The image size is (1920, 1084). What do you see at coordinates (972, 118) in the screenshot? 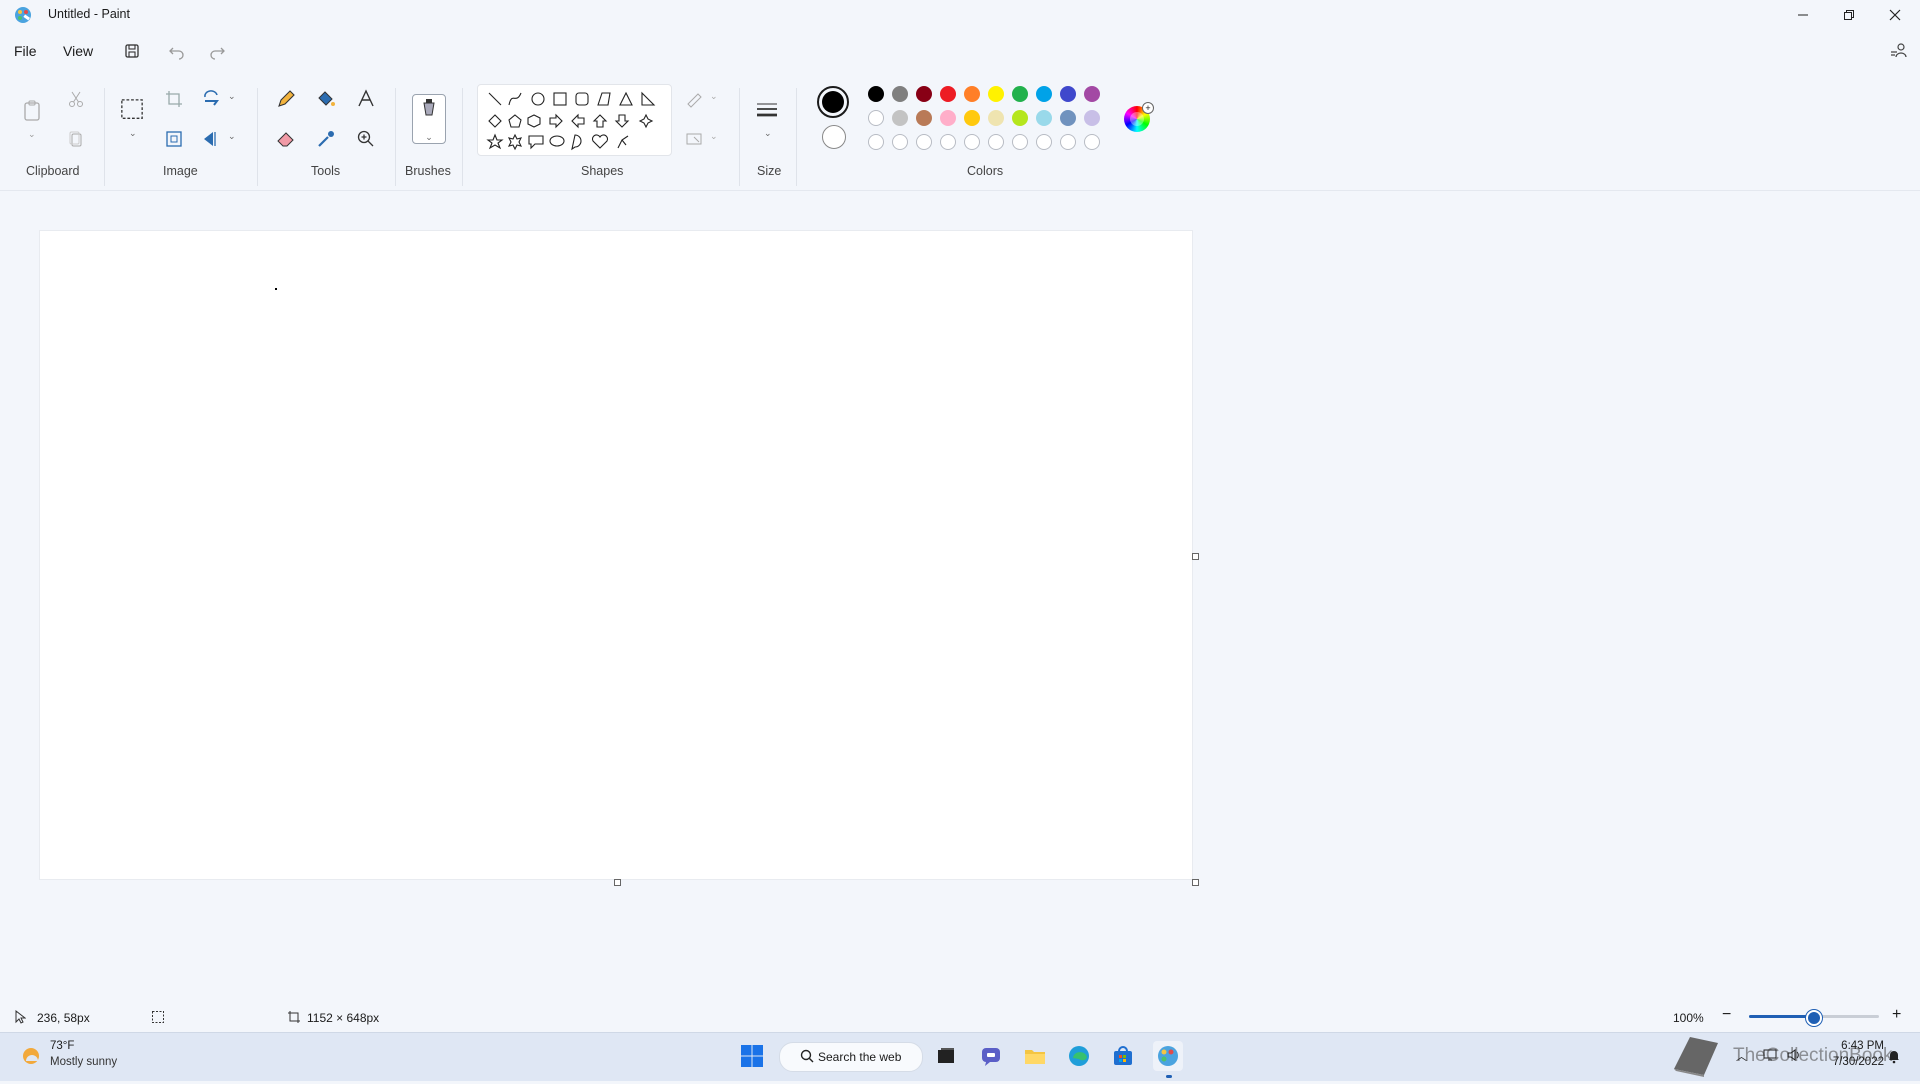
I see `color-swatch-gold` at bounding box center [972, 118].